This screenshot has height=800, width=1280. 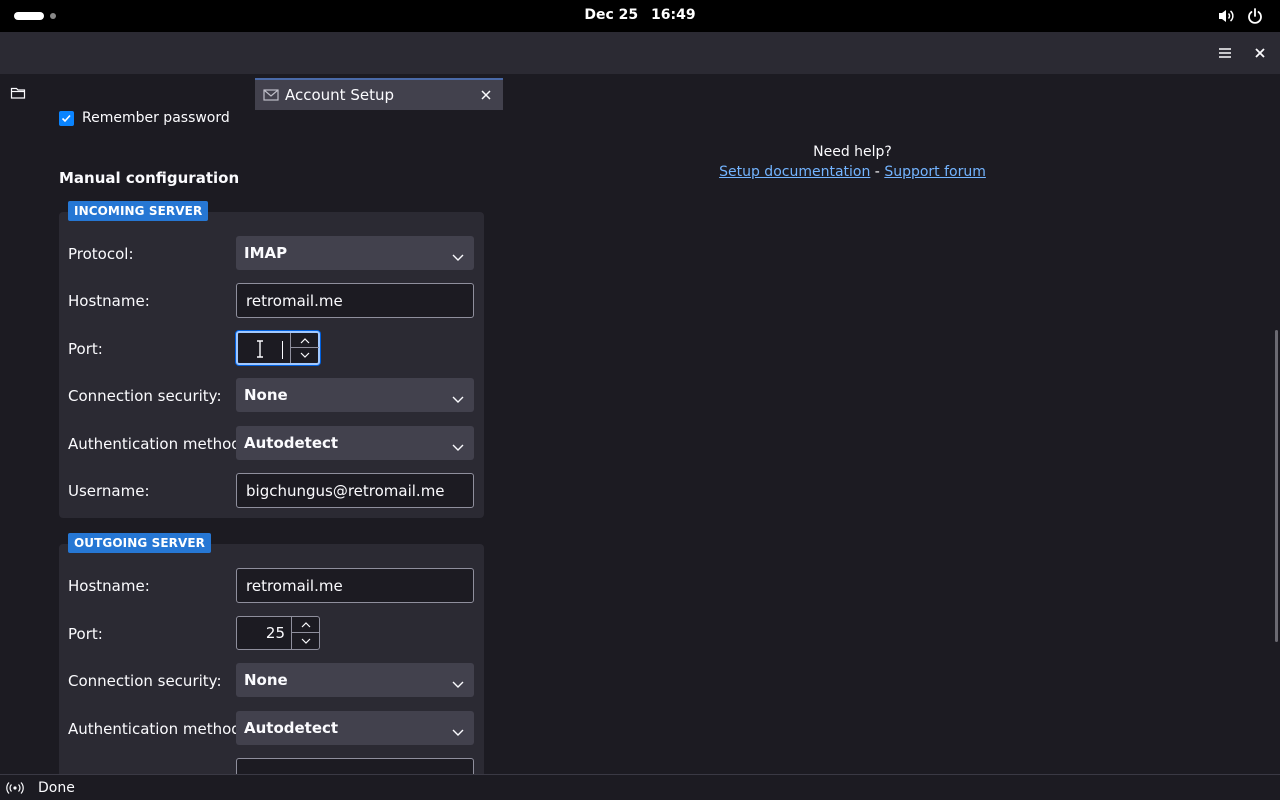 What do you see at coordinates (355, 300) in the screenshot?
I see `incoming-hostname-input: retromail.me` at bounding box center [355, 300].